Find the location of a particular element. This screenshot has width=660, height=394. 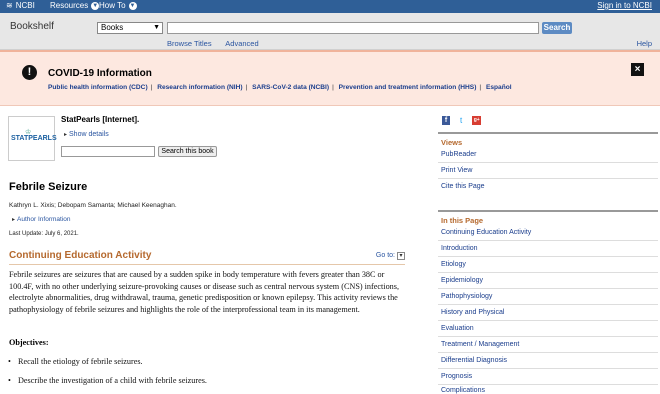

signin-link: Sign in to NCBI is located at coordinates (624, 5).